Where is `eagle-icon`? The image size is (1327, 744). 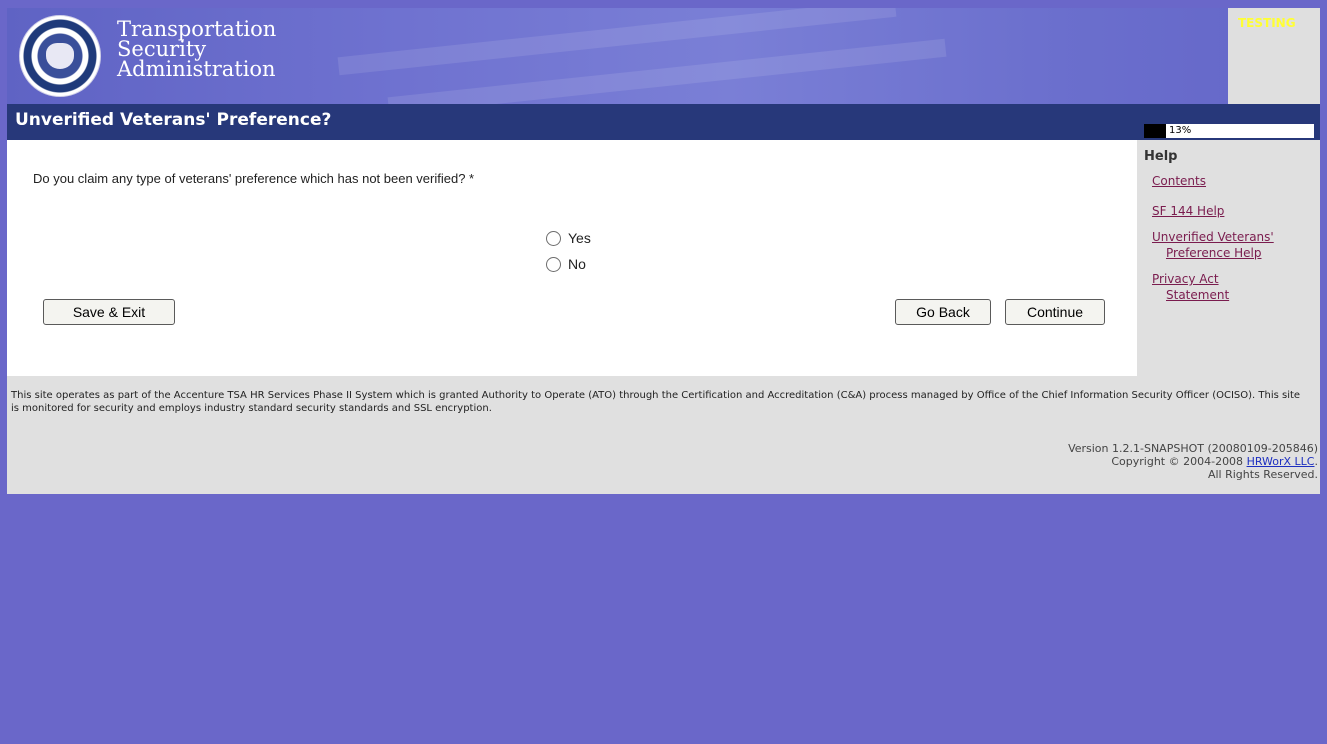
eagle-icon is located at coordinates (60, 56).